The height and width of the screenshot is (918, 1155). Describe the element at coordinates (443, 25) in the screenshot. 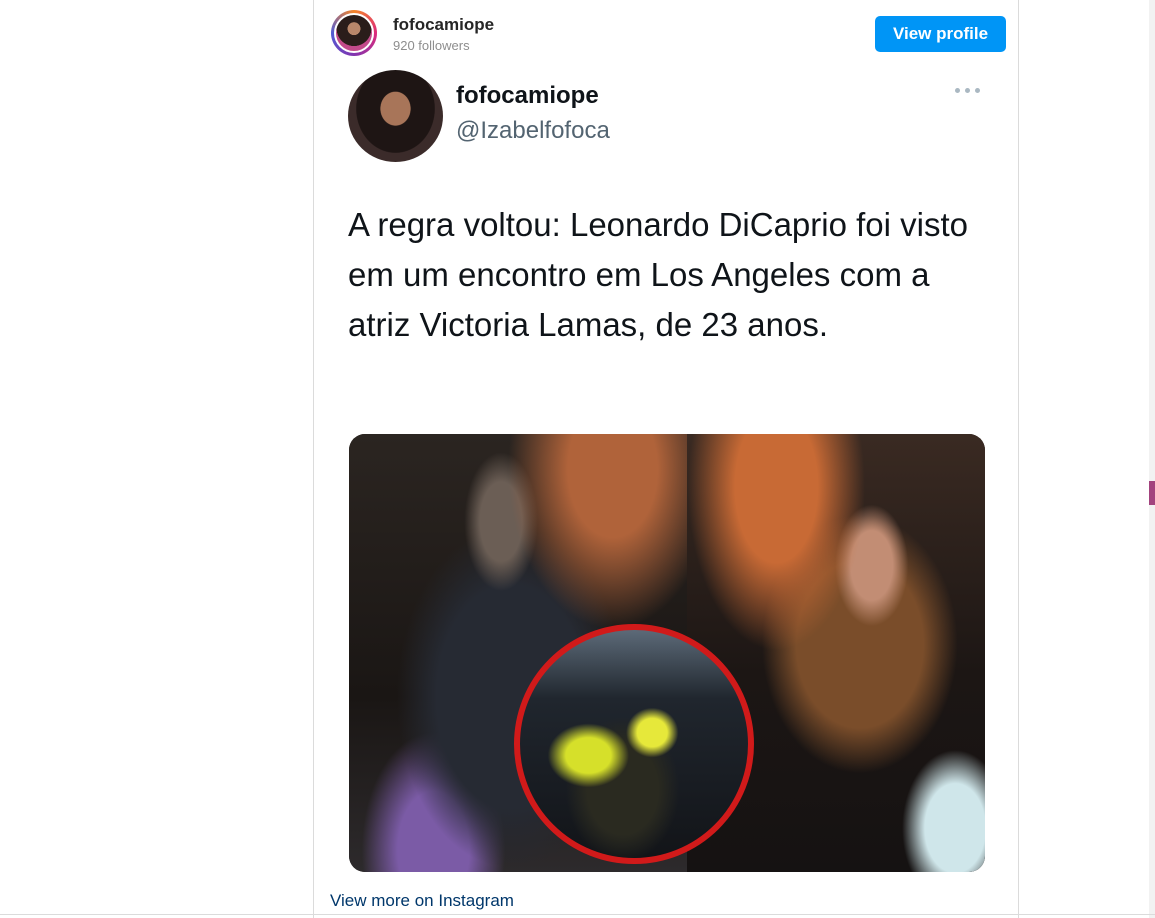

I see `username: fofocamiope` at that location.